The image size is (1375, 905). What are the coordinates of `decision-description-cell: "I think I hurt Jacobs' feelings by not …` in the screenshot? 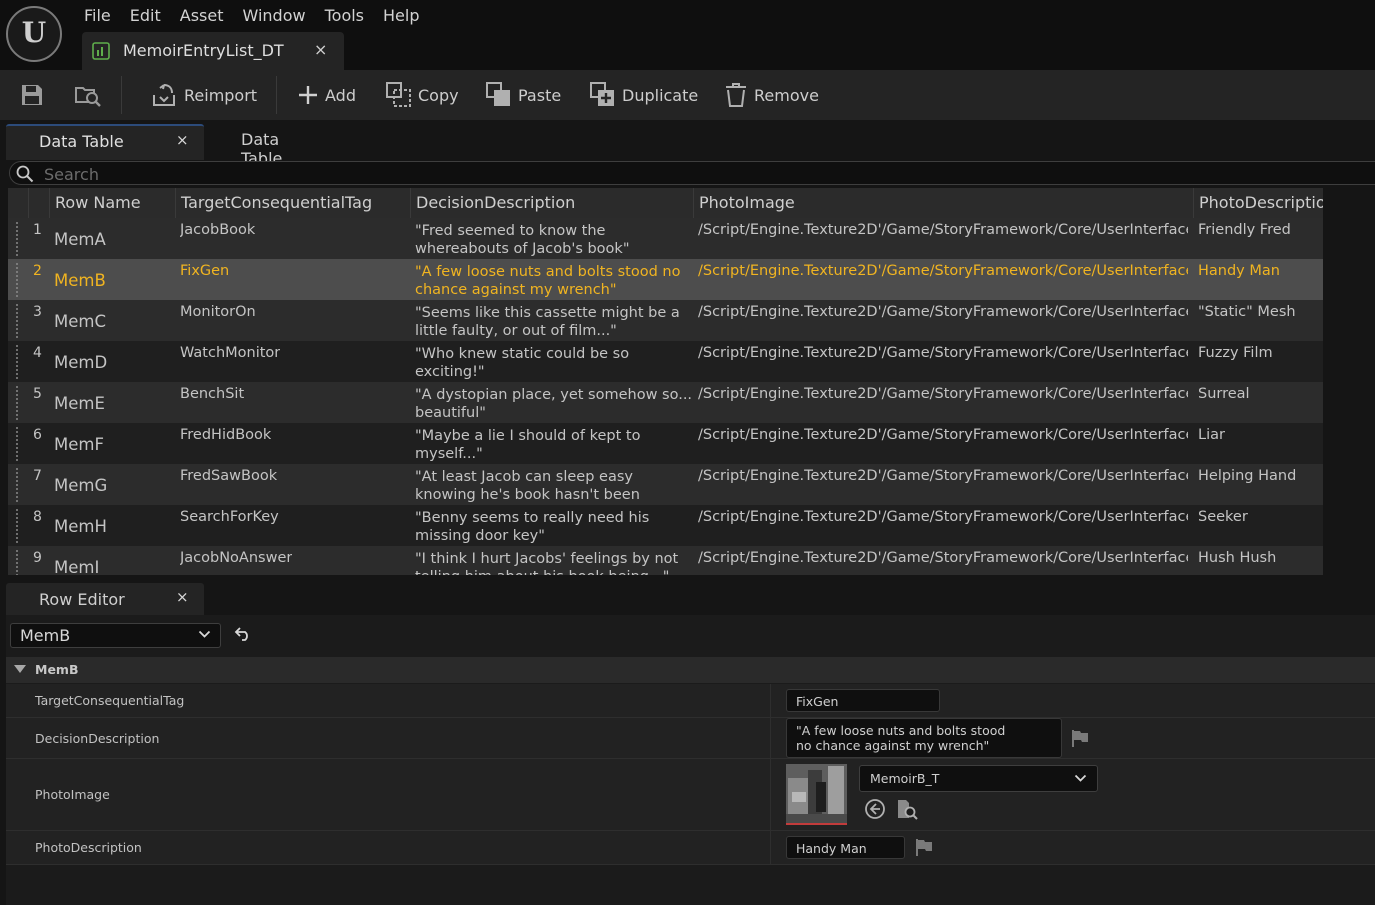 It's located at (547, 563).